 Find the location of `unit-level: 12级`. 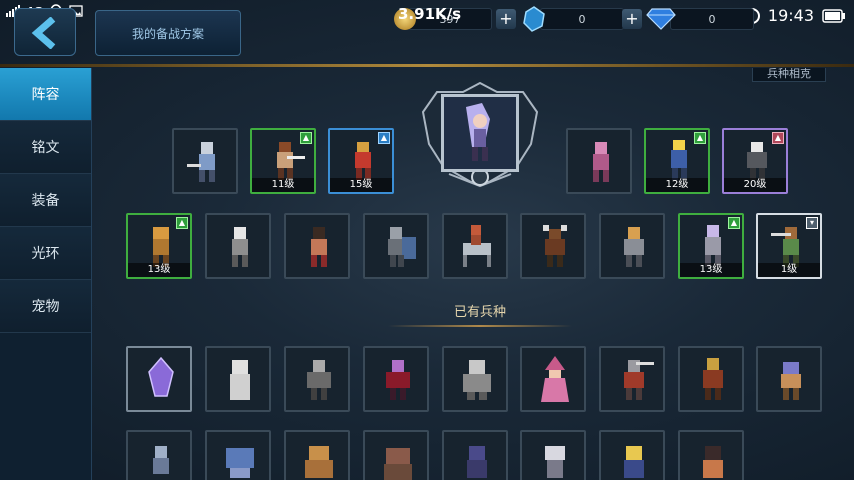

unit-level: 12级 is located at coordinates (677, 185).